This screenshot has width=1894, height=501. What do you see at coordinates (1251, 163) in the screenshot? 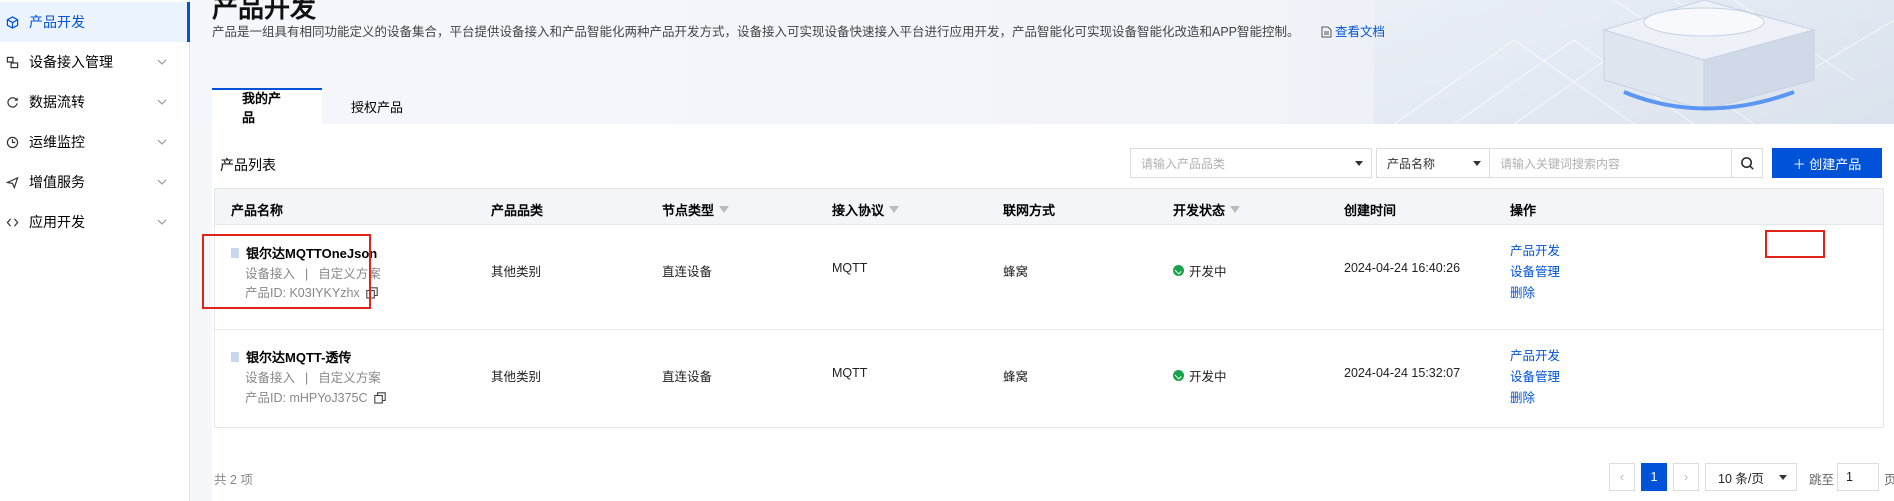
I see `category-select: 请输入产品品类` at bounding box center [1251, 163].